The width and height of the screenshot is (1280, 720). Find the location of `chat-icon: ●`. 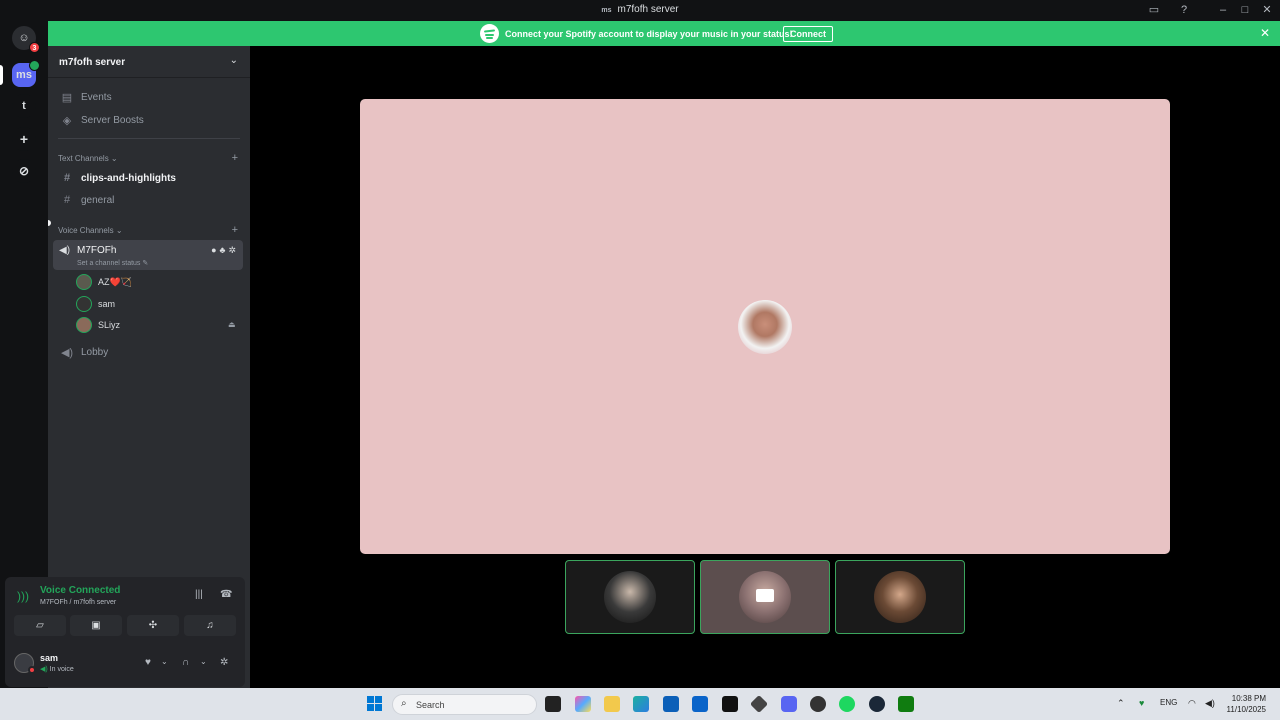

chat-icon: ● is located at coordinates (215, 250).